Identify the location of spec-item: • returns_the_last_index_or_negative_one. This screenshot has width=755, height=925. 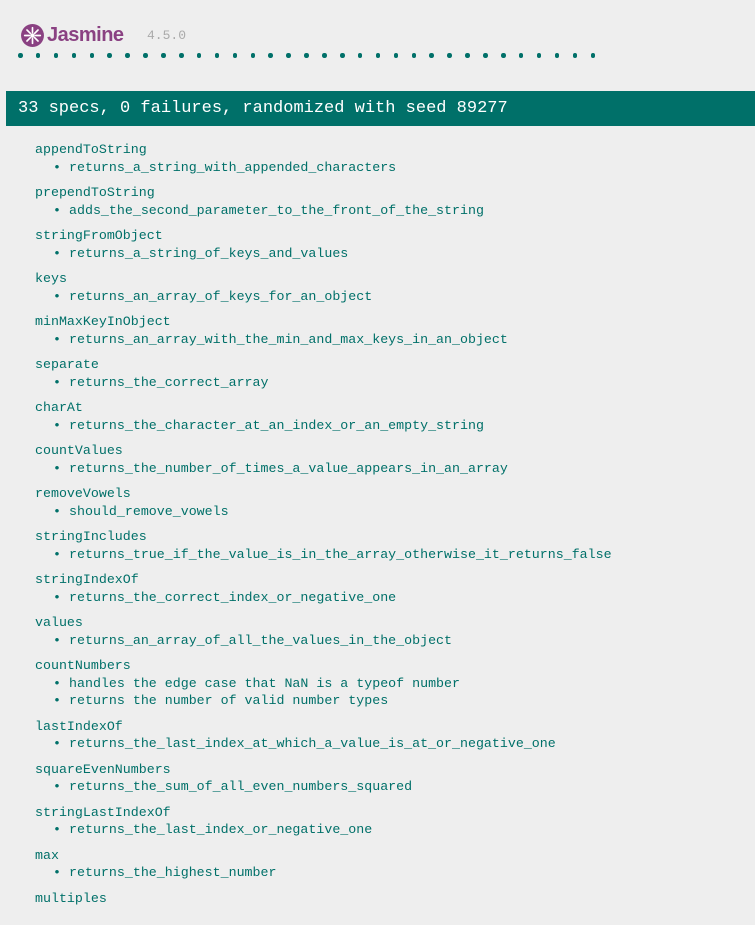
(395, 830).